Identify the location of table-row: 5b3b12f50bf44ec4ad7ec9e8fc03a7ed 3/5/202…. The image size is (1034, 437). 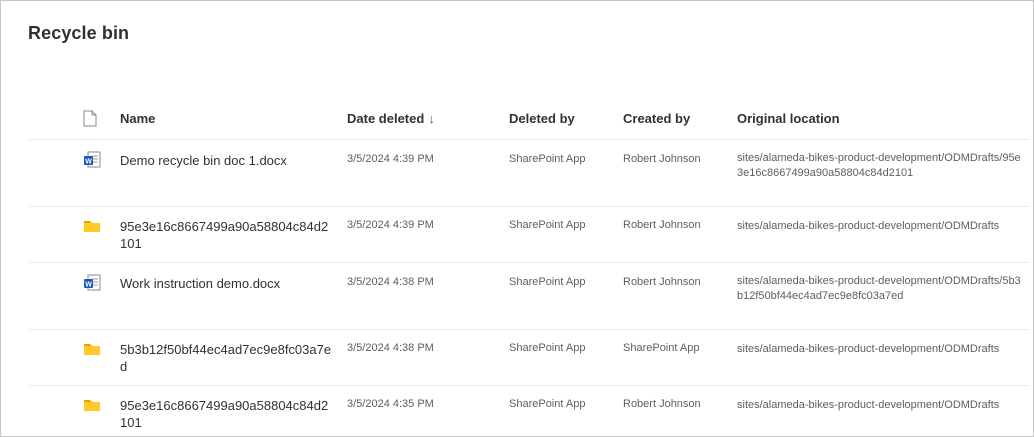
(529, 358).